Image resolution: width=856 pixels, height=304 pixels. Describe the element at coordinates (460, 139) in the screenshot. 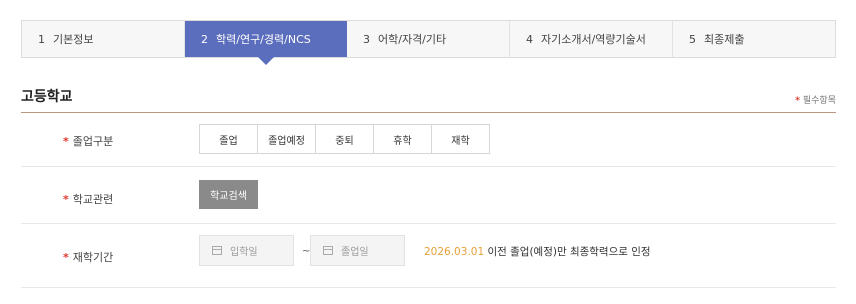

I see `option-enrolled: 재학` at that location.